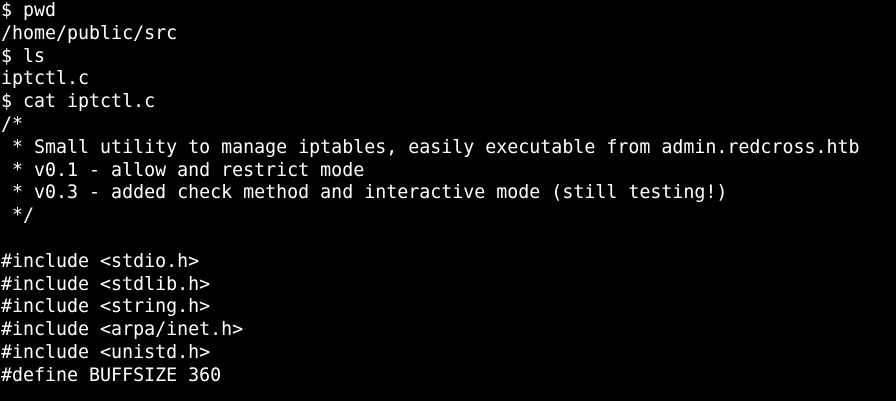  I want to click on code-line: #include <arpa/inet.h>, so click(122, 330).